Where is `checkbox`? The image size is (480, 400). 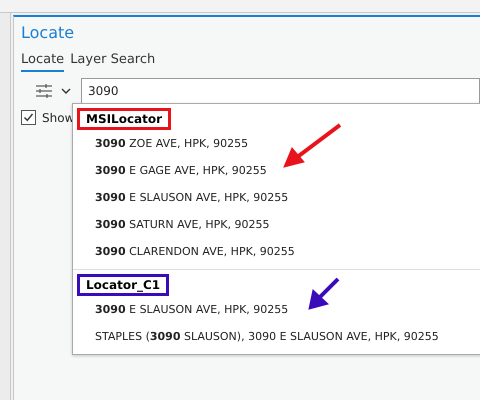 checkbox is located at coordinates (28, 117).